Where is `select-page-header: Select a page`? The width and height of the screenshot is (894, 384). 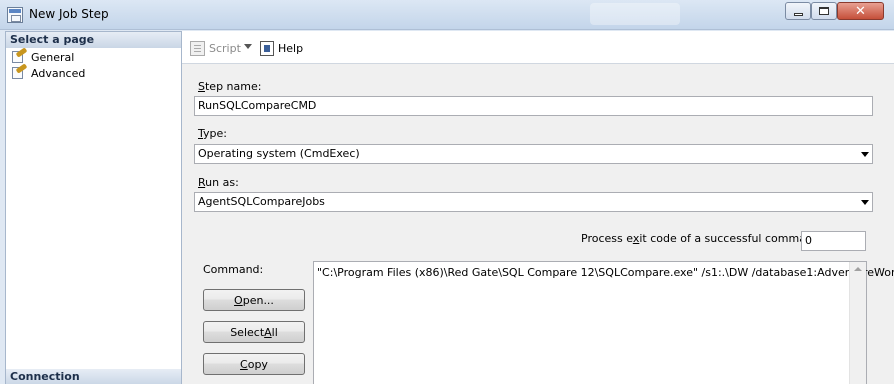
select-page-header: Select a page is located at coordinates (93, 40).